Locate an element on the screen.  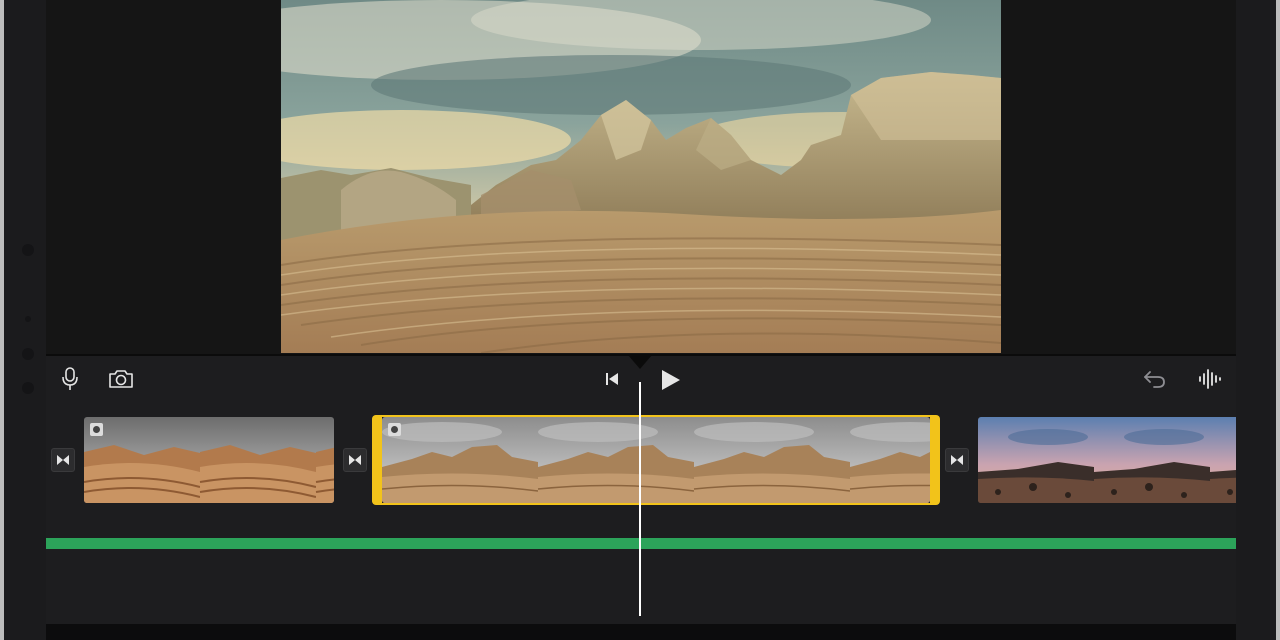
undo-icon is located at coordinates (1154, 379).